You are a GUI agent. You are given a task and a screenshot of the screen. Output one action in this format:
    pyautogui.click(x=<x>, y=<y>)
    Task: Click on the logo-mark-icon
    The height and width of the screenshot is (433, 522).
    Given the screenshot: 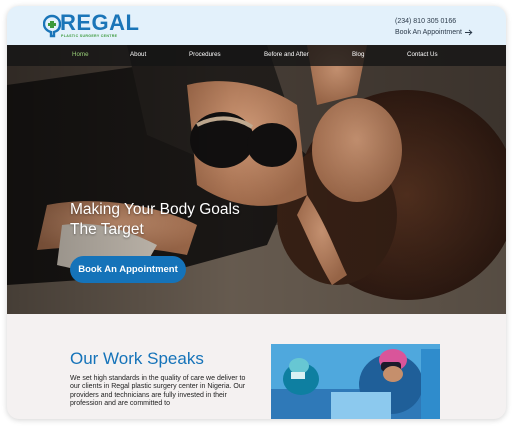 What is the action you would take?
    pyautogui.click(x=52, y=26)
    